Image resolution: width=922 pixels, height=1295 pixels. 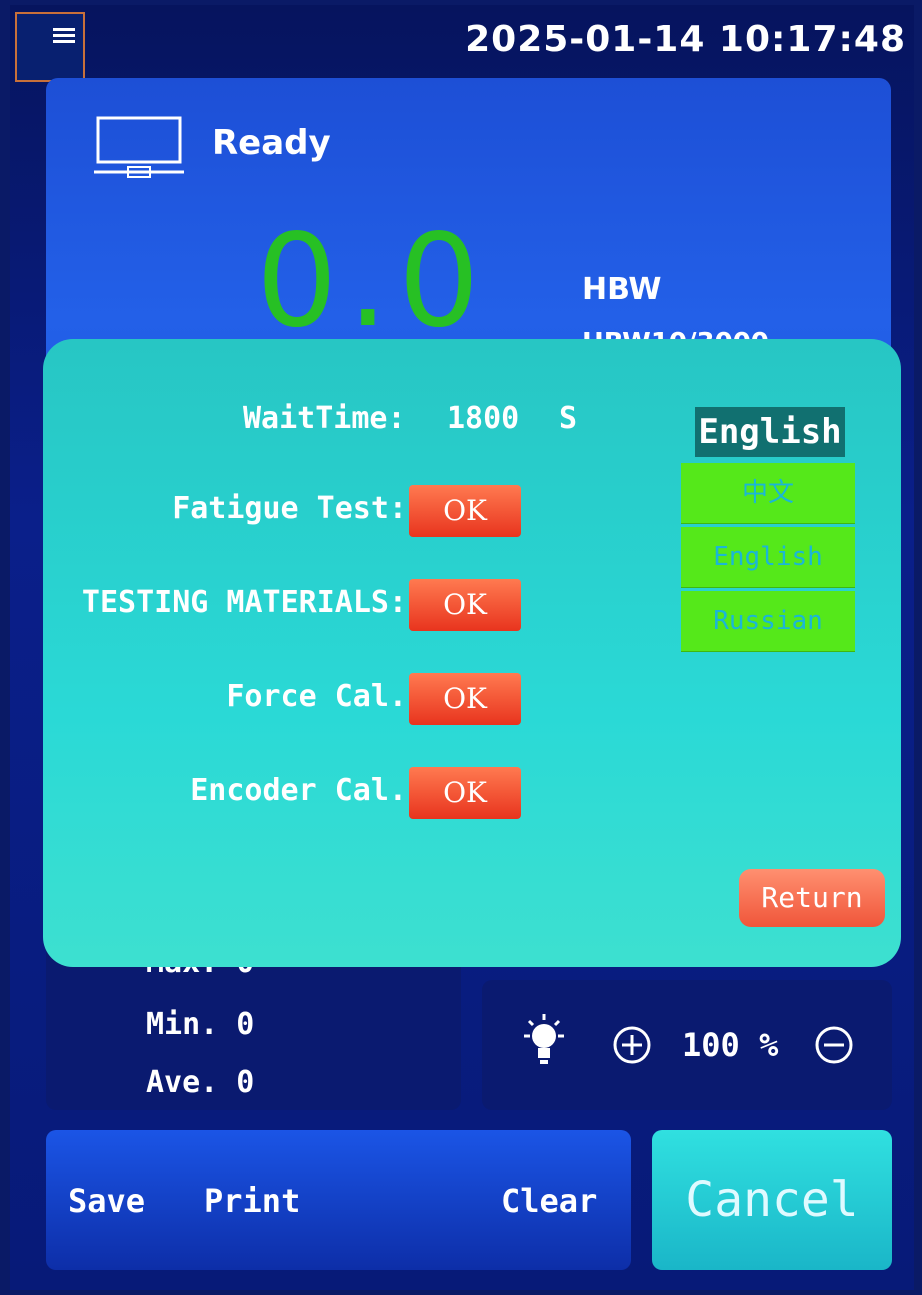 I want to click on language-option-english: English, so click(x=768, y=557).